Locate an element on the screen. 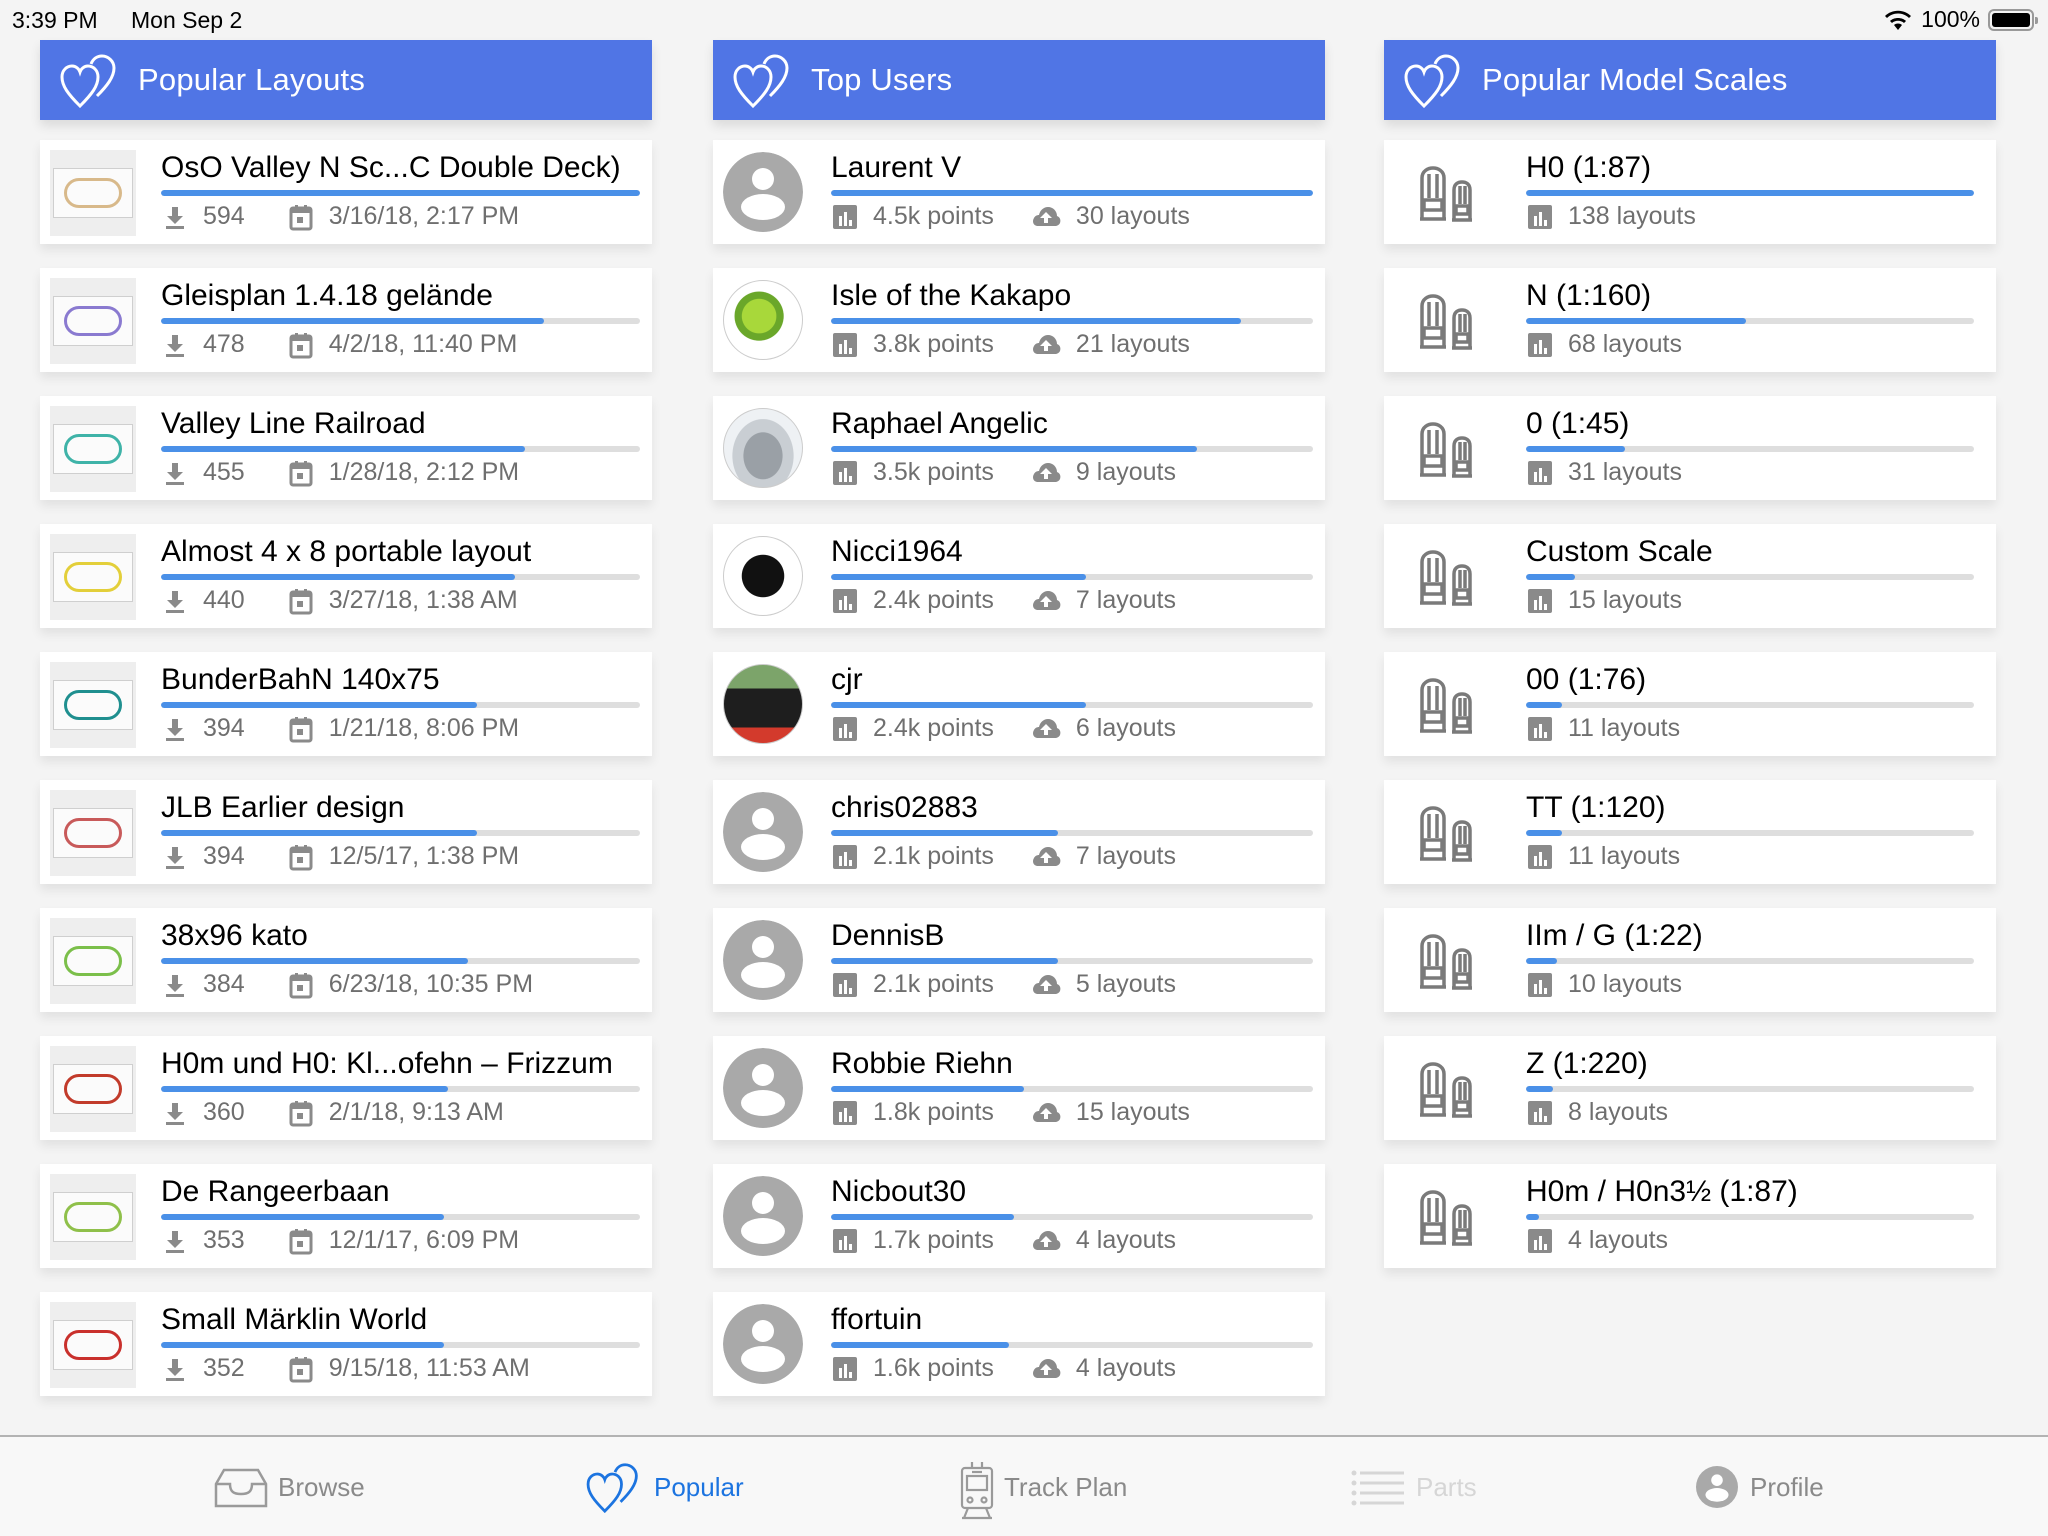 The height and width of the screenshot is (1536, 2048). scale-meta: 8 layouts is located at coordinates (1597, 1112).